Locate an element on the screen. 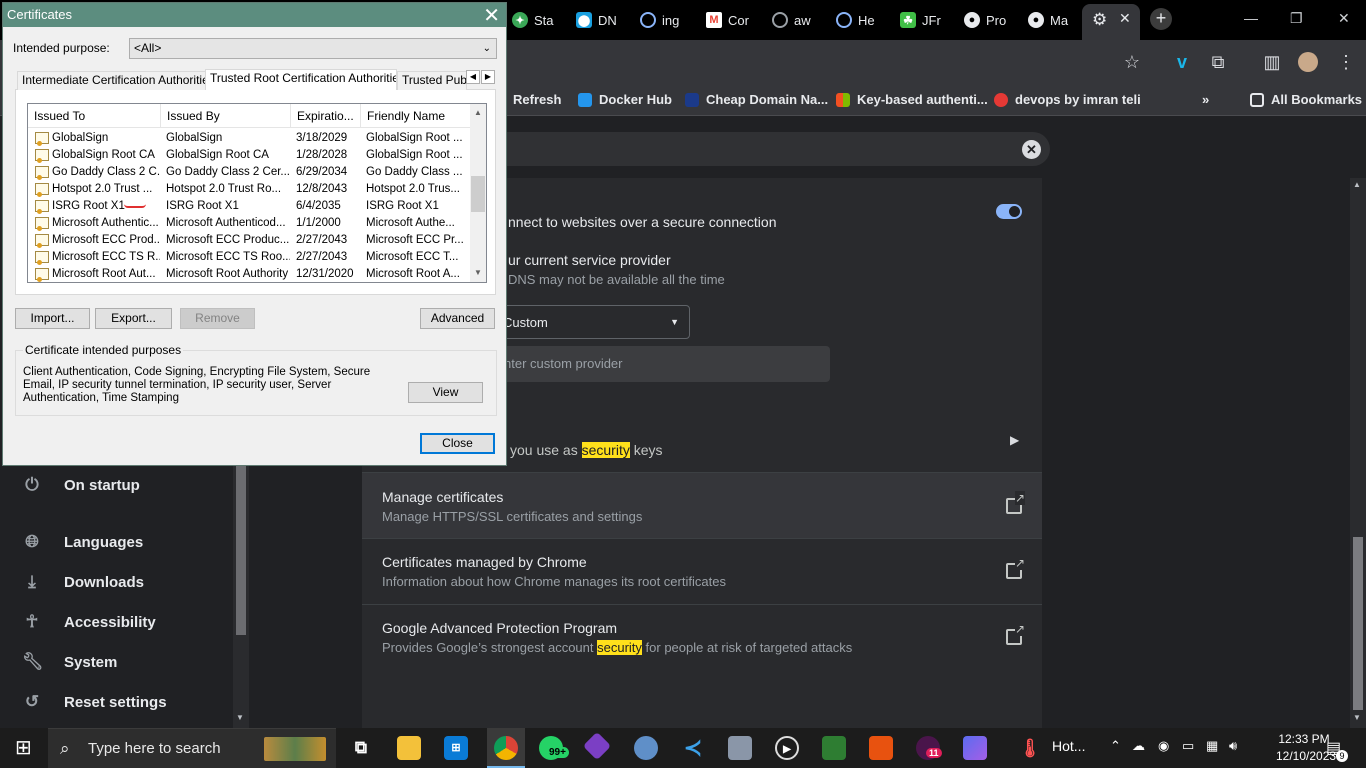  remove-button: Remove is located at coordinates (217, 318).